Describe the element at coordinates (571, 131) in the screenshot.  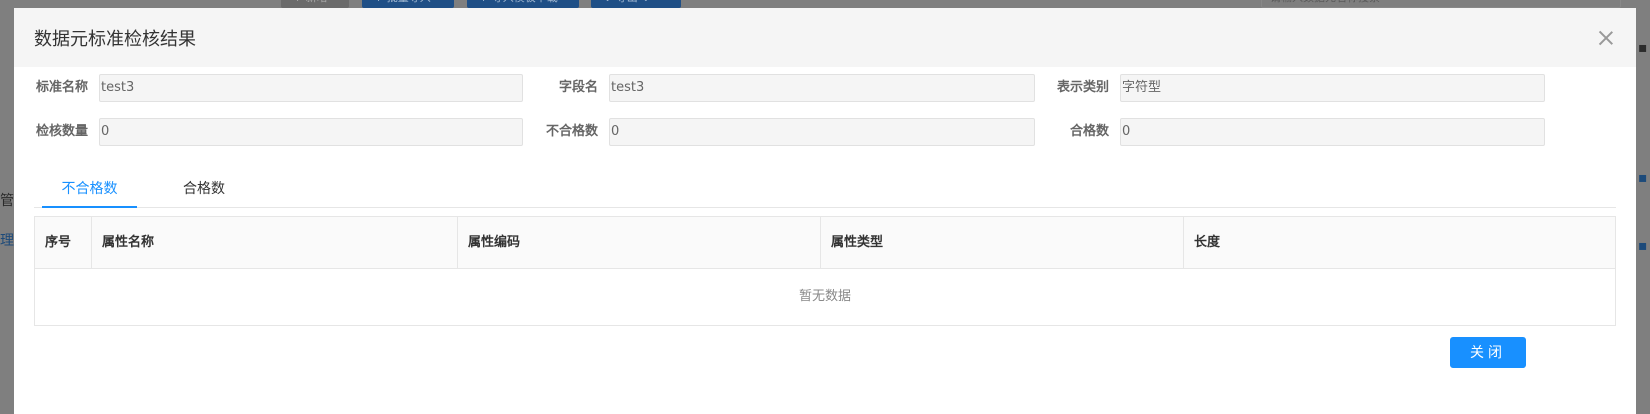
I see `fail-count-label: 不合格数` at that location.